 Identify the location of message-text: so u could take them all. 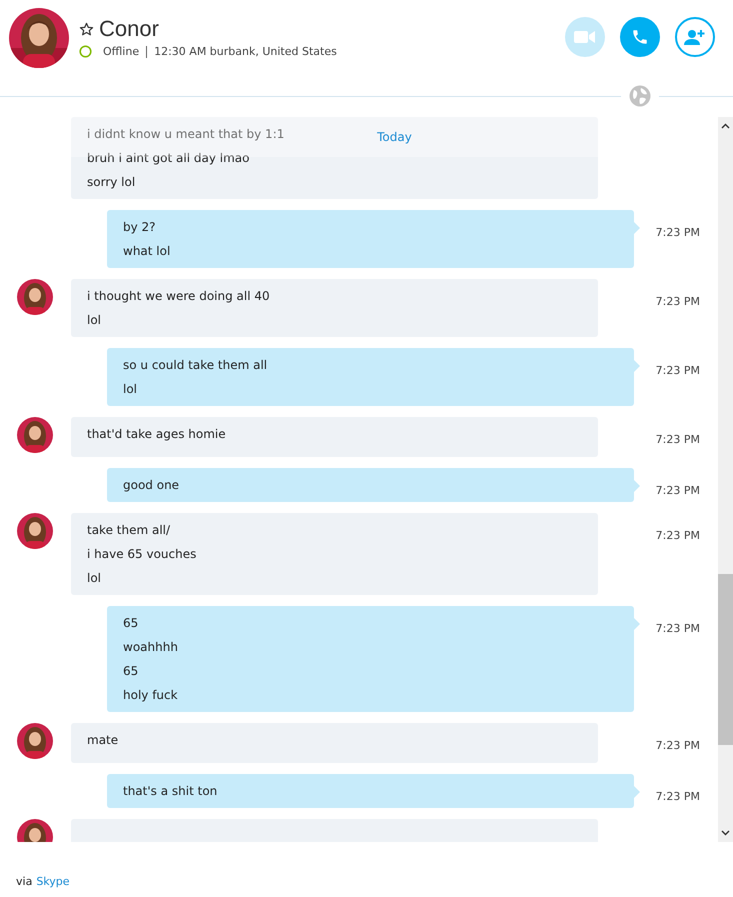
(195, 365).